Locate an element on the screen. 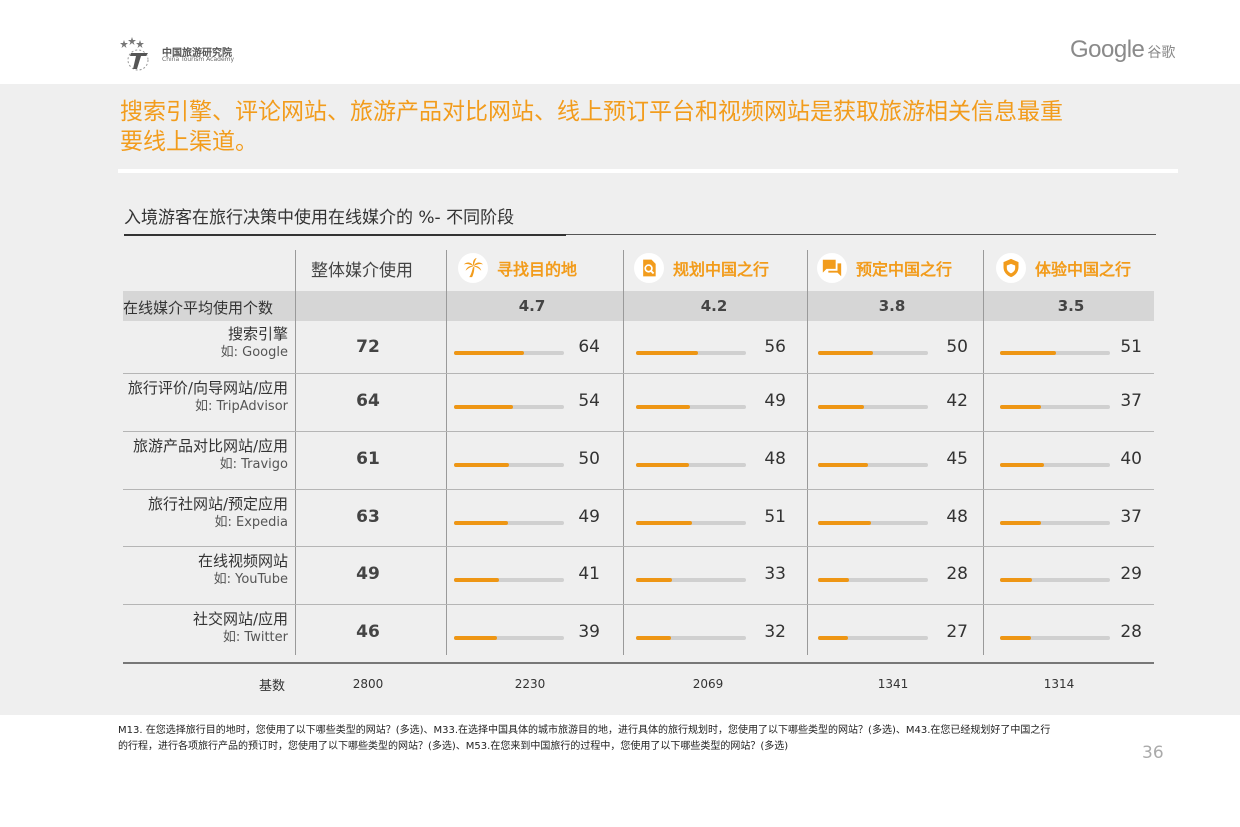  base-value: 2230 is located at coordinates (530, 684).